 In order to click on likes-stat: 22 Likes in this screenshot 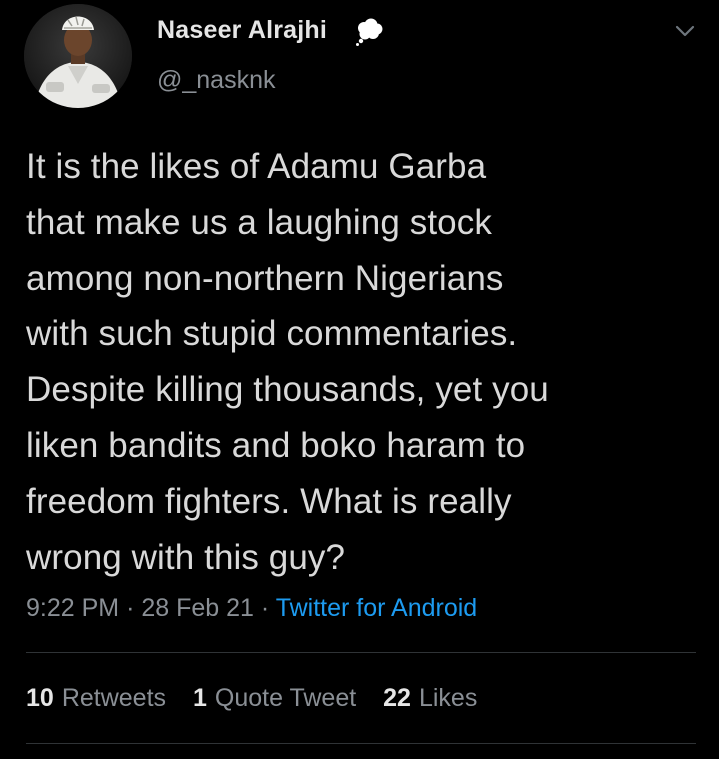, I will do `click(430, 698)`.